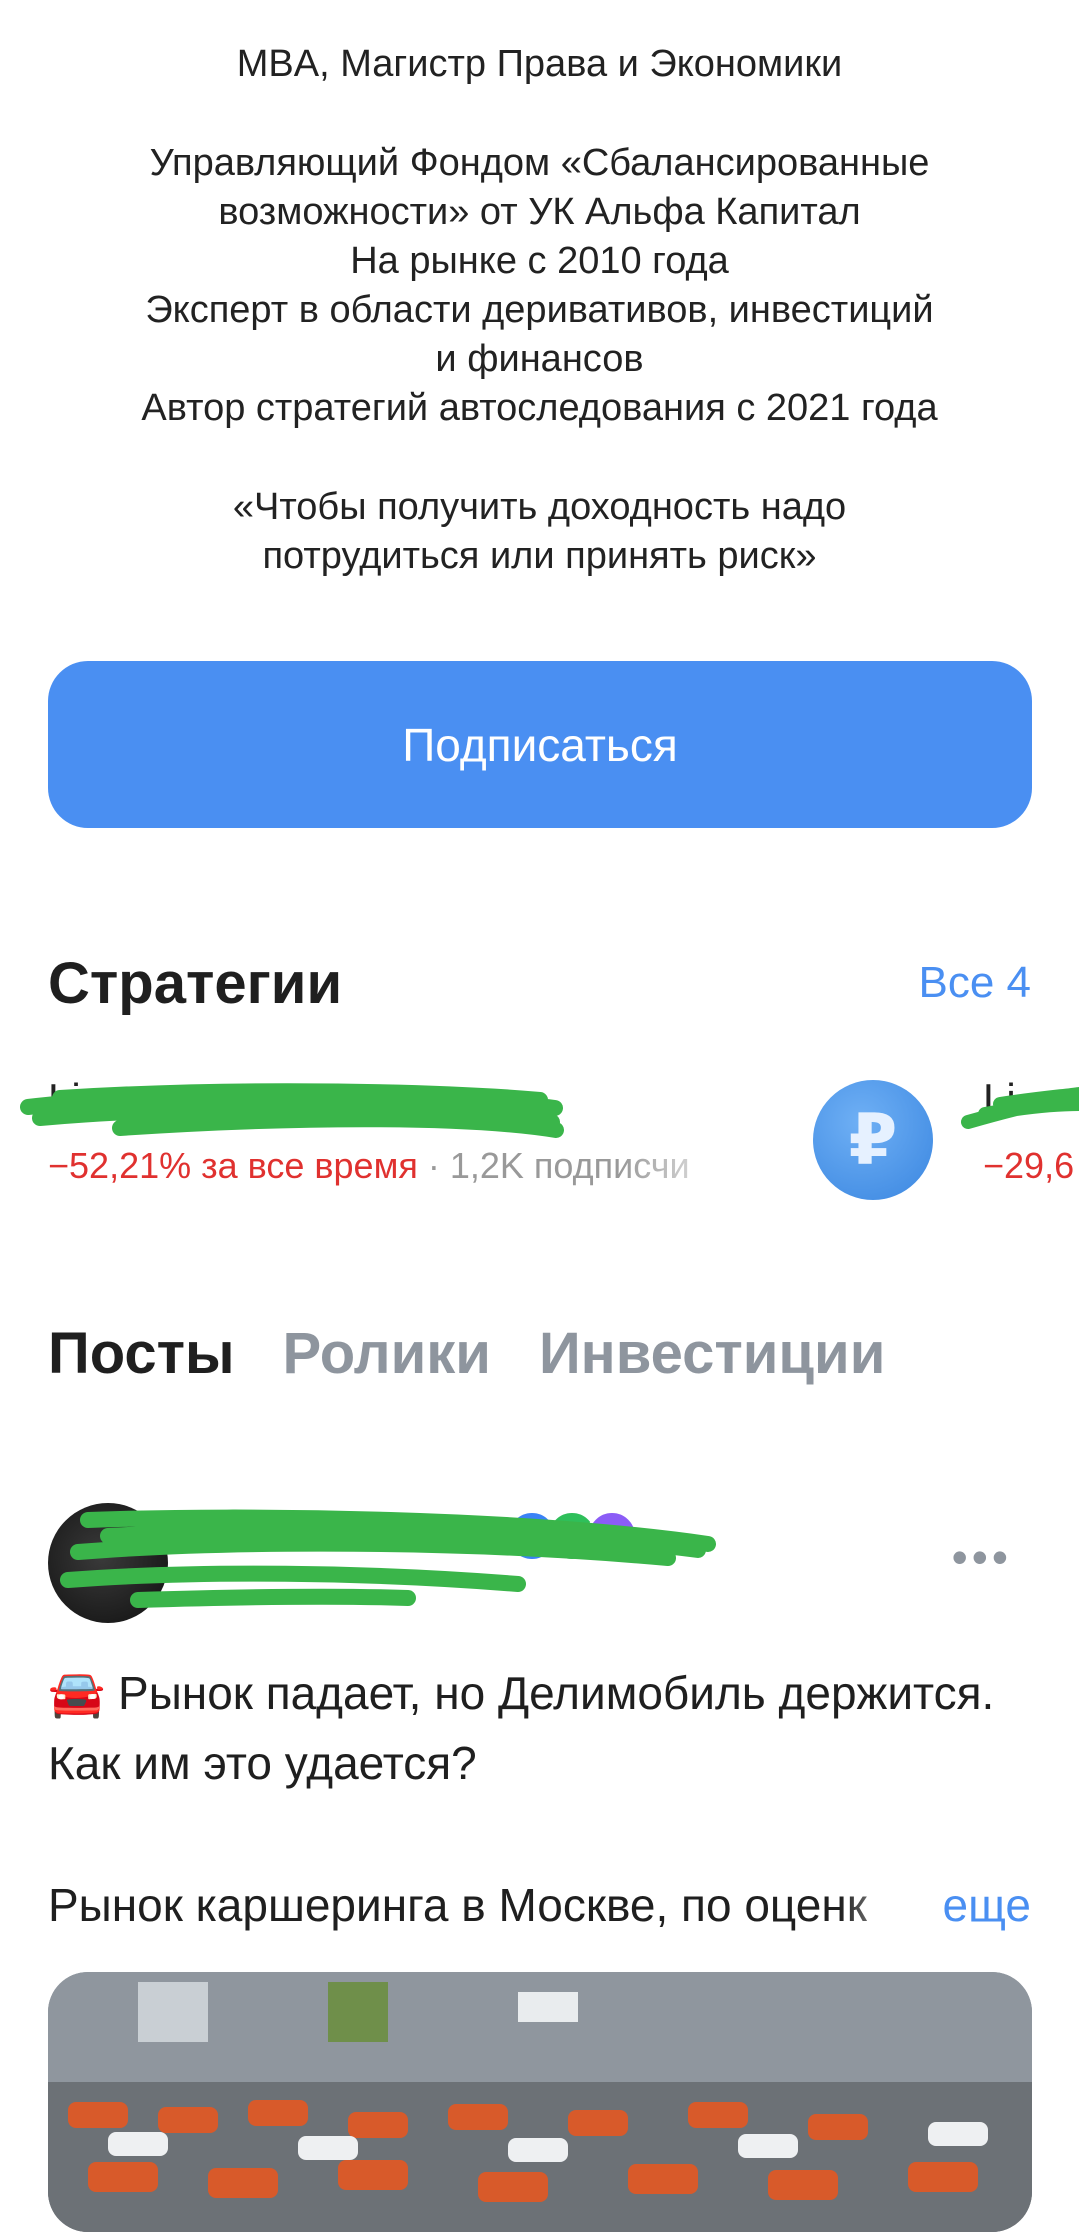 Image resolution: width=1079 pixels, height=2232 pixels. I want to click on bio-line: и финансов, so click(539, 359).